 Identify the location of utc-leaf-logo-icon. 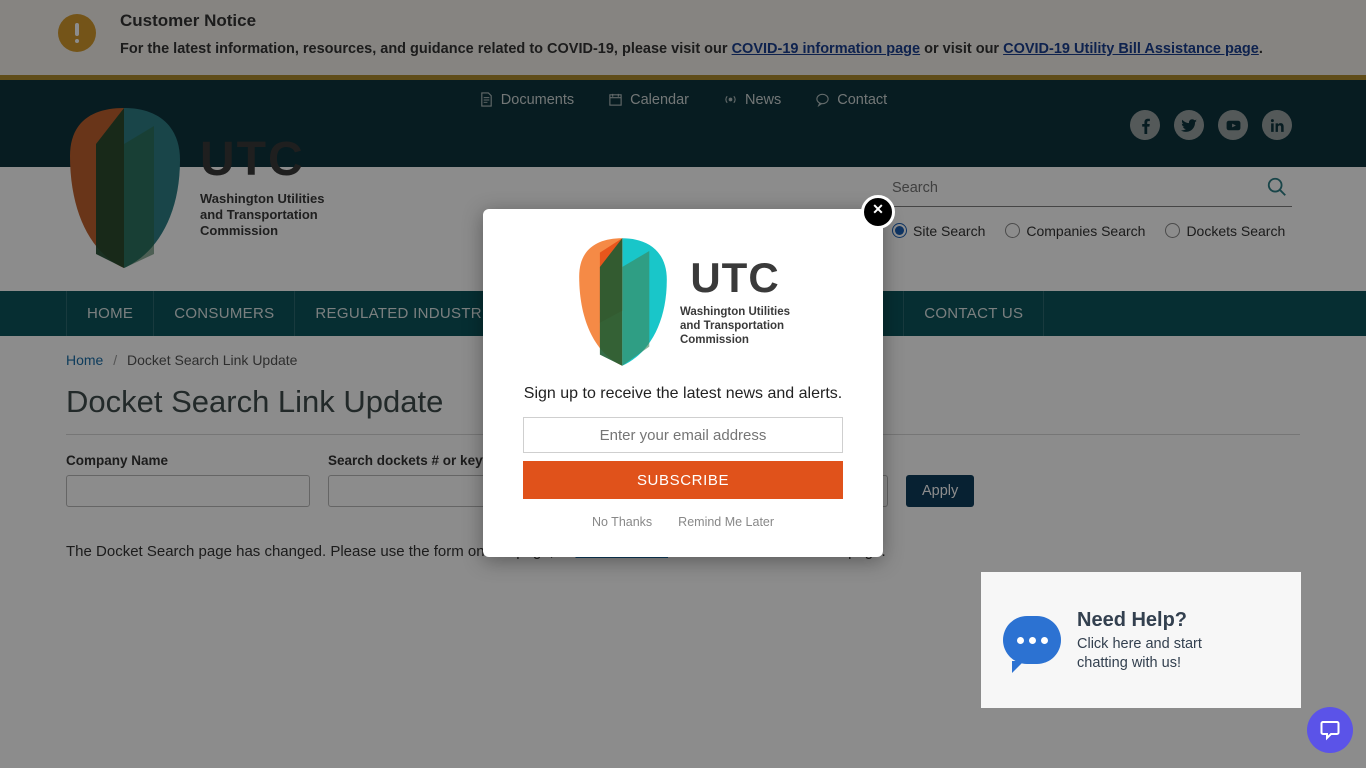
(623, 302).